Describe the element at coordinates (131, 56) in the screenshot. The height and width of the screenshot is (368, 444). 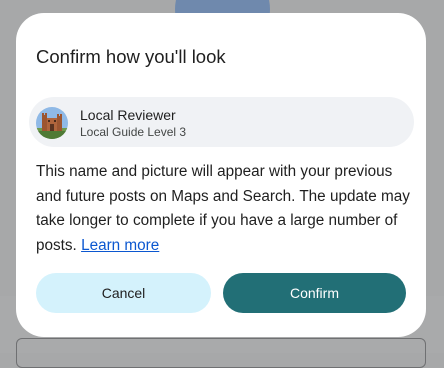
I see `dialog-title: Confirm how you'll look` at that location.